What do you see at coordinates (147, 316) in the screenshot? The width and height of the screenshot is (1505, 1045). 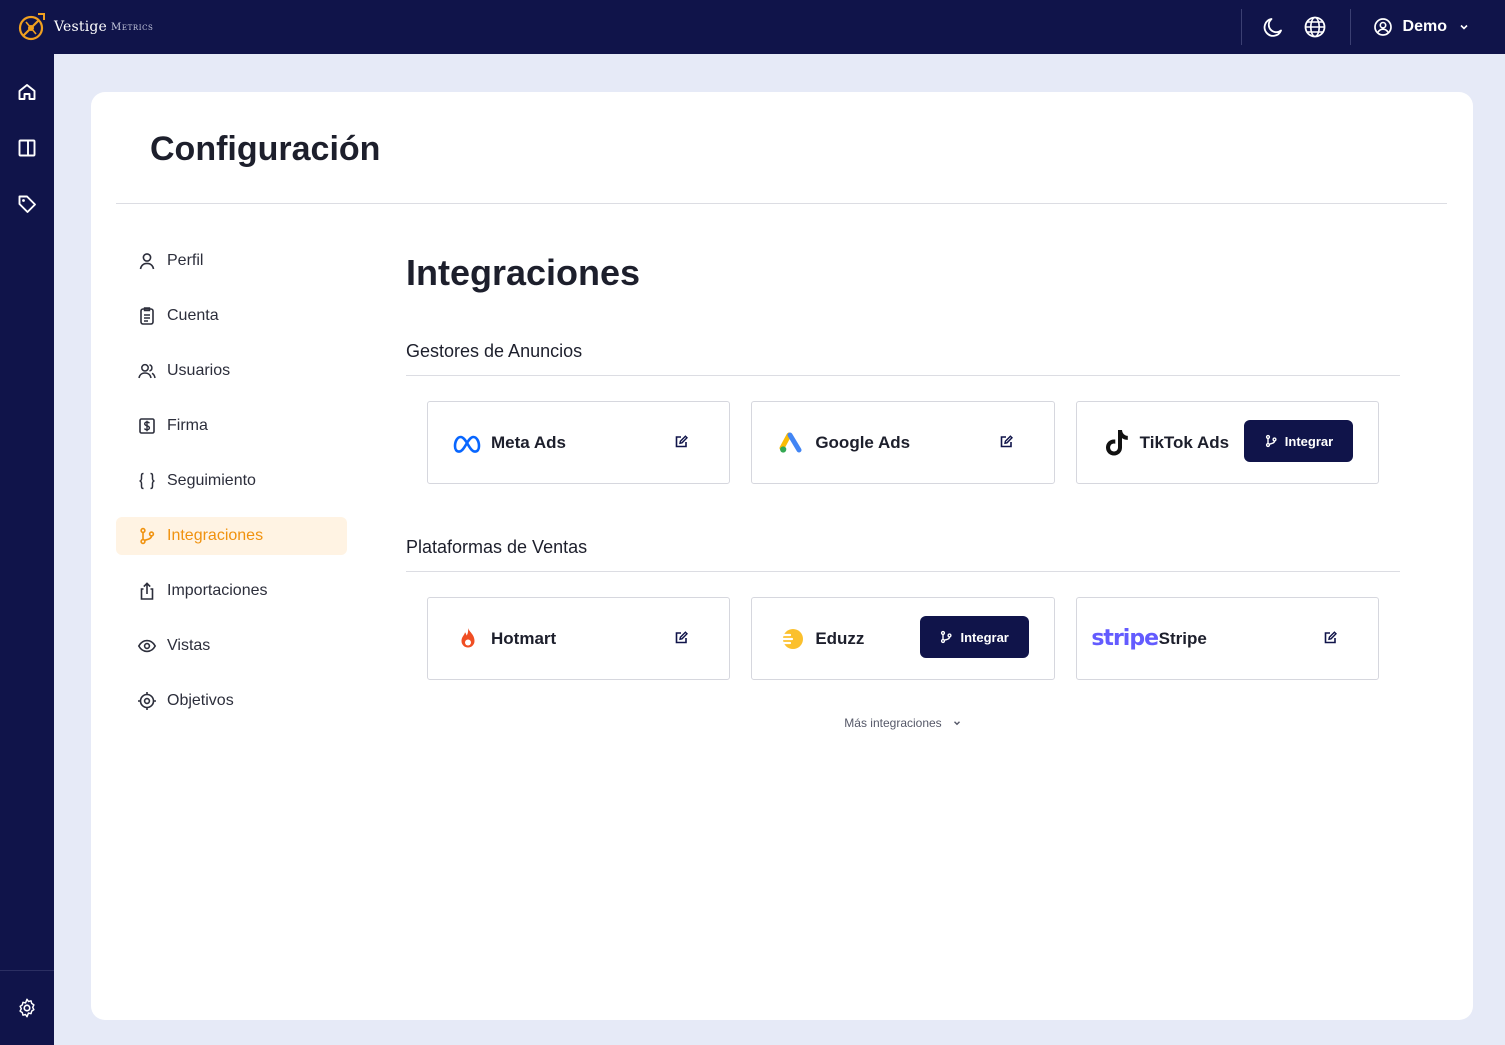 I see `clipboard-icon` at bounding box center [147, 316].